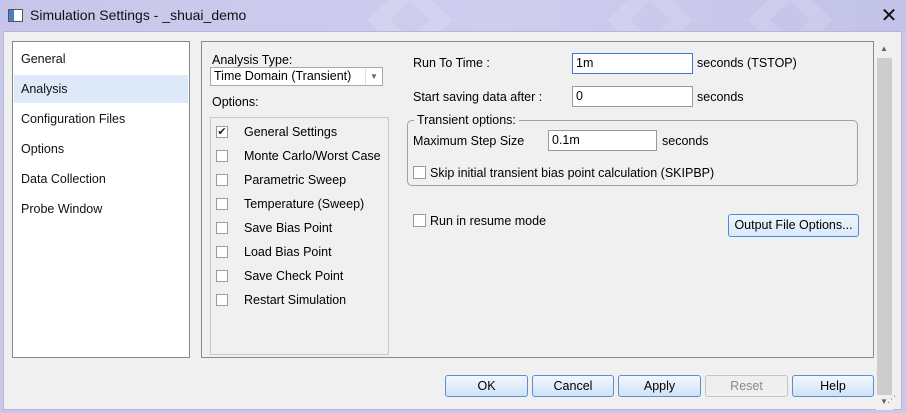  I want to click on list-item: Save Bias Point, so click(298, 228).